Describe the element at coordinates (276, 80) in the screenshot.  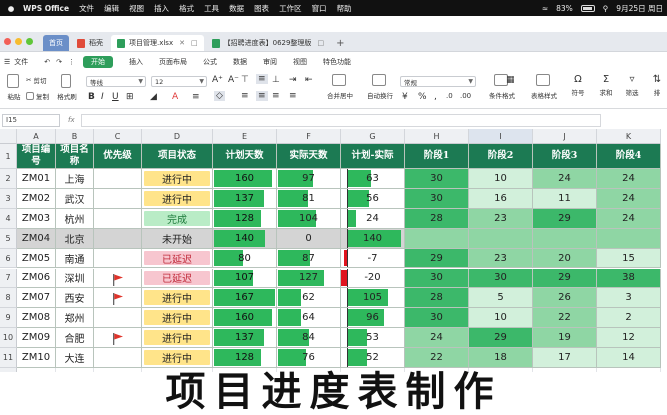
I see `align-bottom-icon: ⊥` at that location.